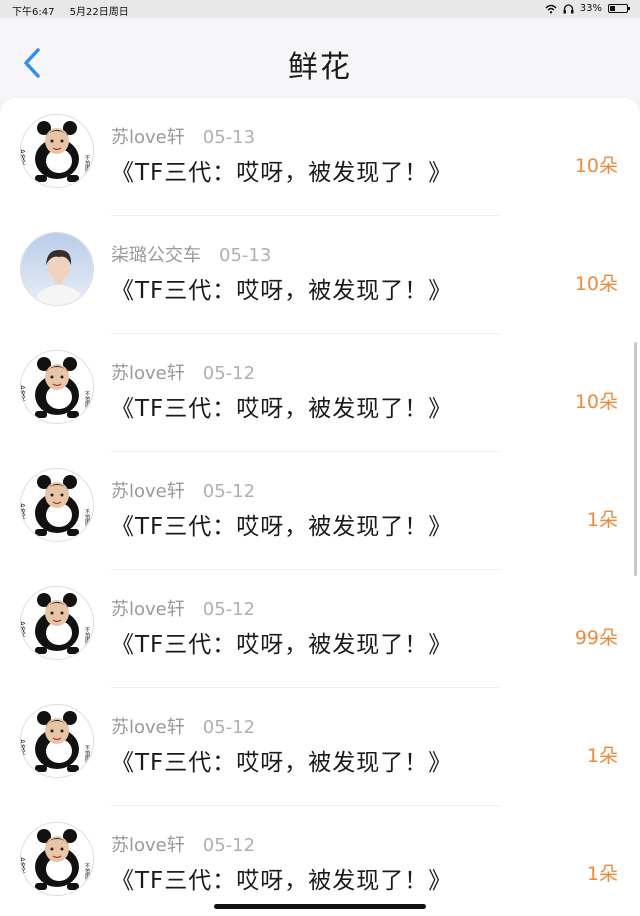  Describe the element at coordinates (99, 12) in the screenshot. I see `status-date: 5月22日周日` at that location.